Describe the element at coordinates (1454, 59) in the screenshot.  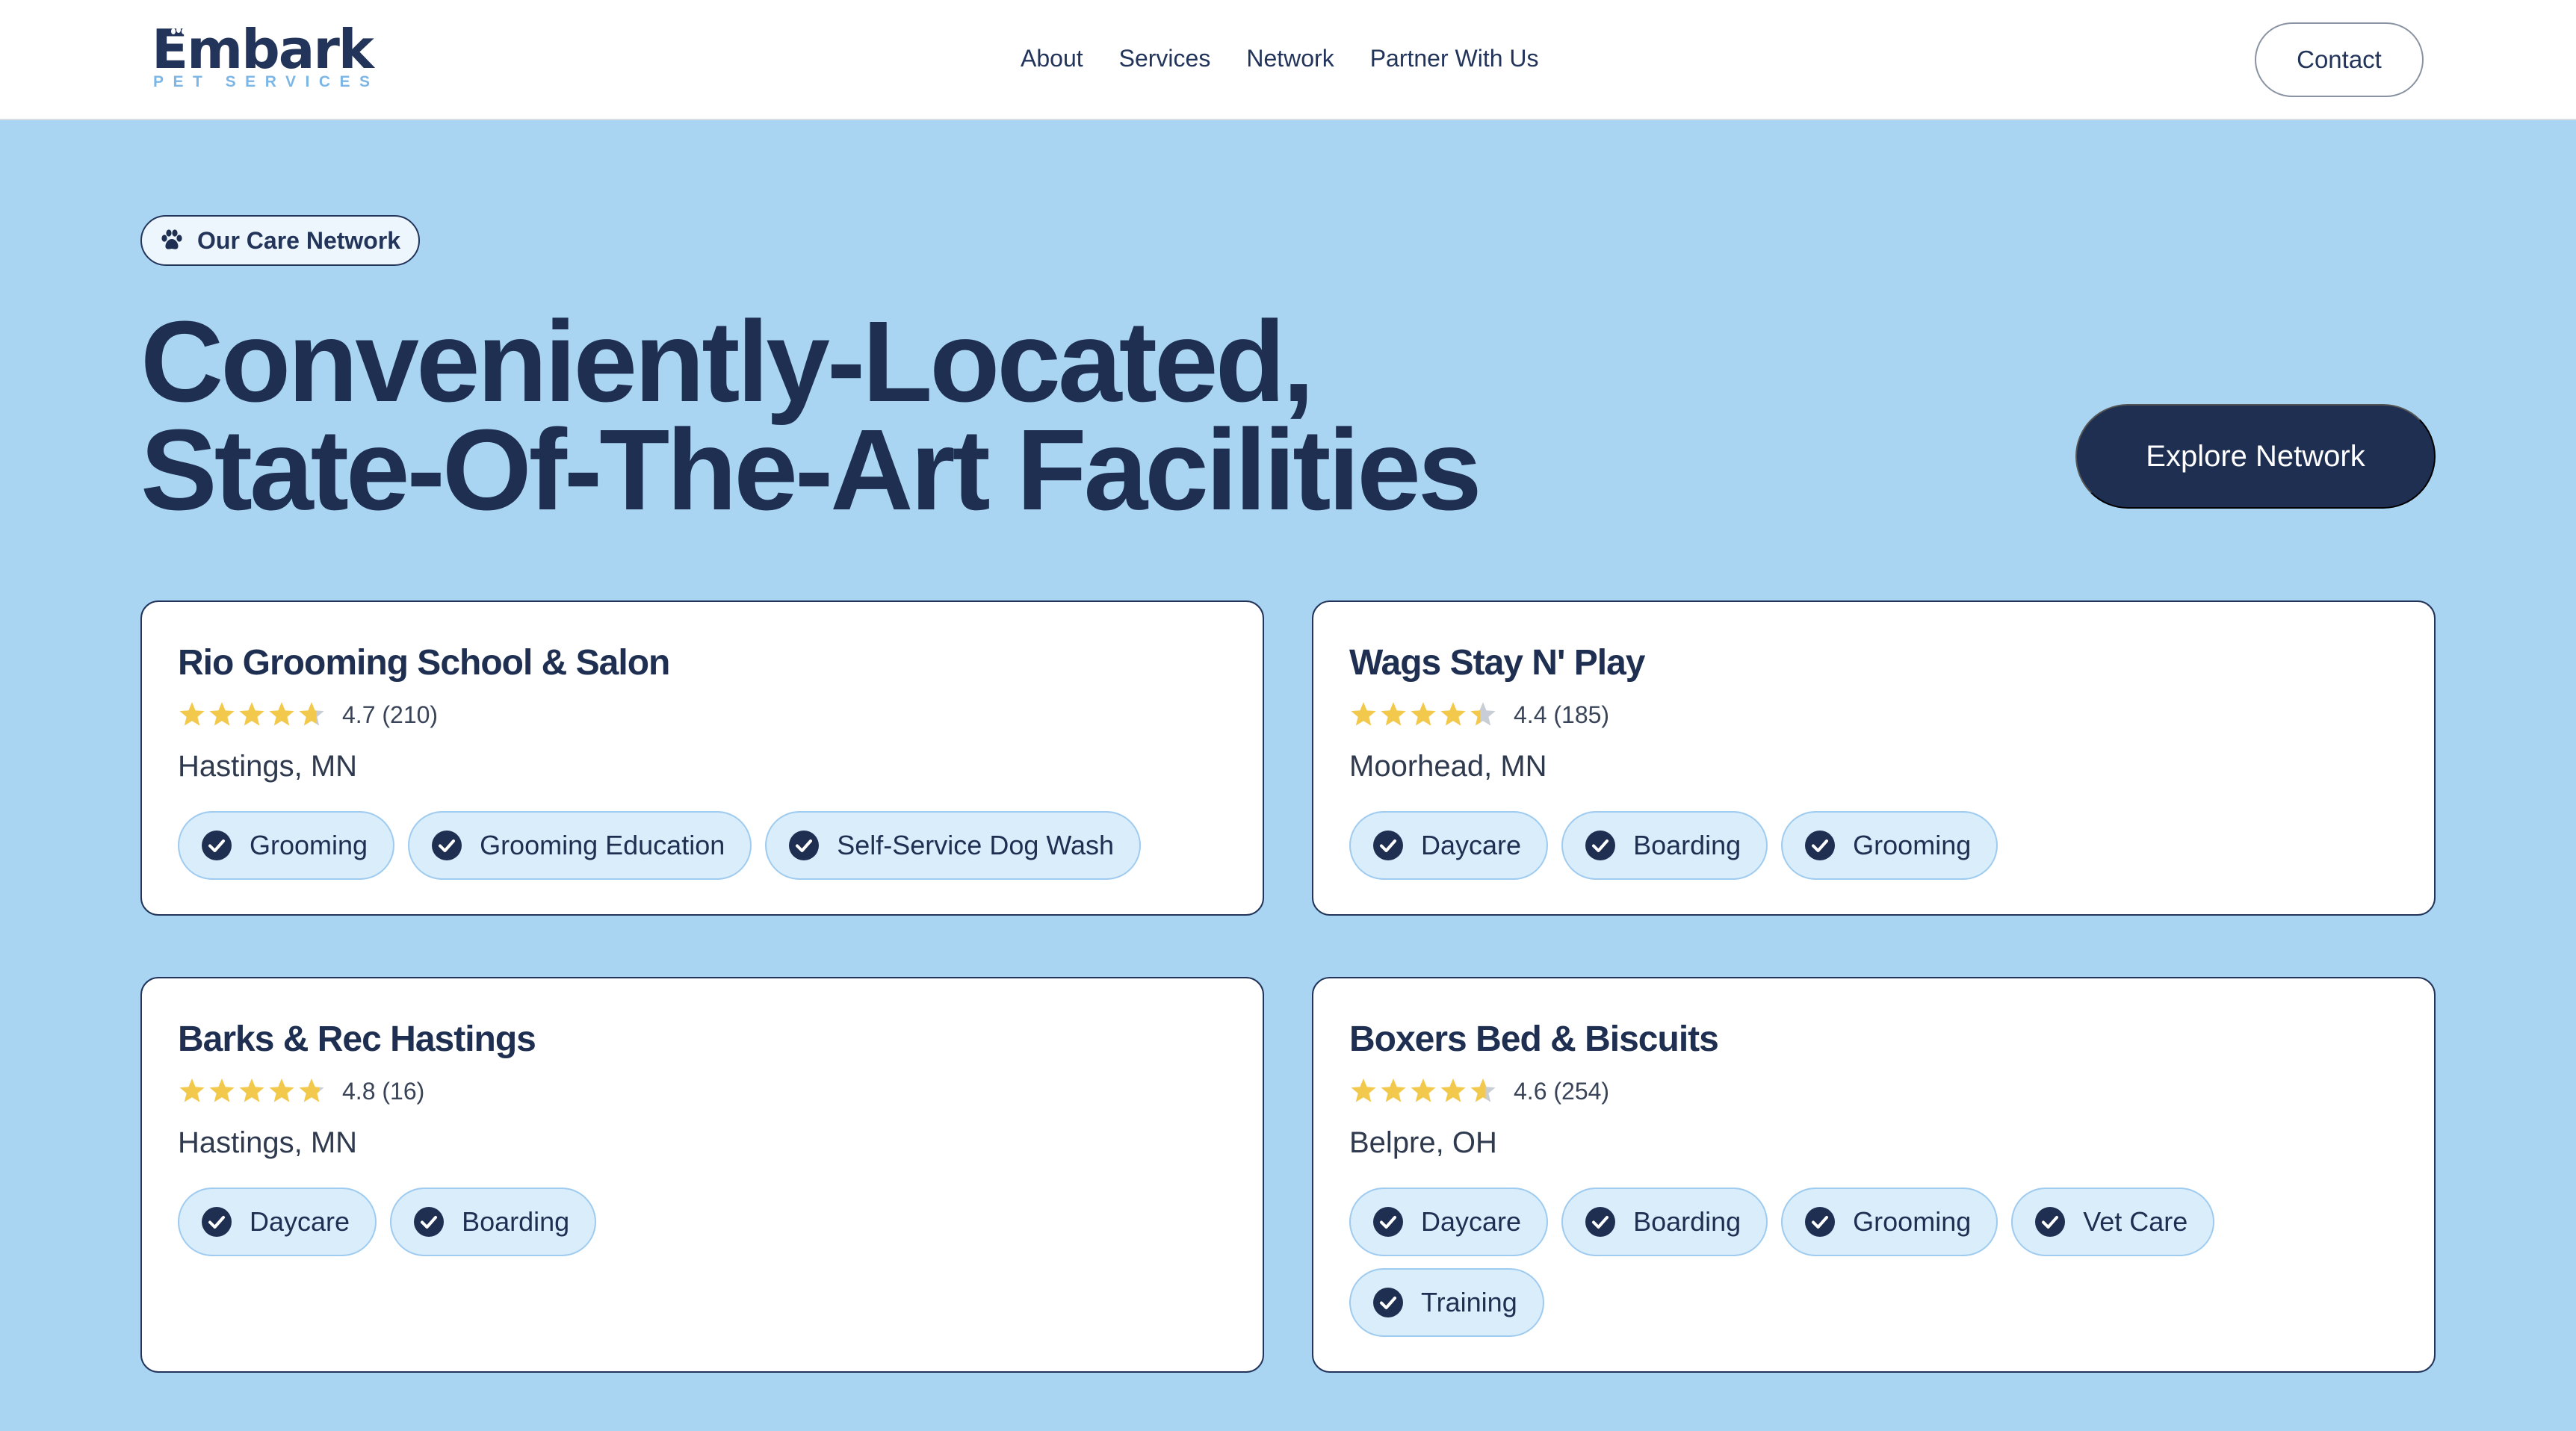
I see `nav-link-partner: Partner With Us` at that location.